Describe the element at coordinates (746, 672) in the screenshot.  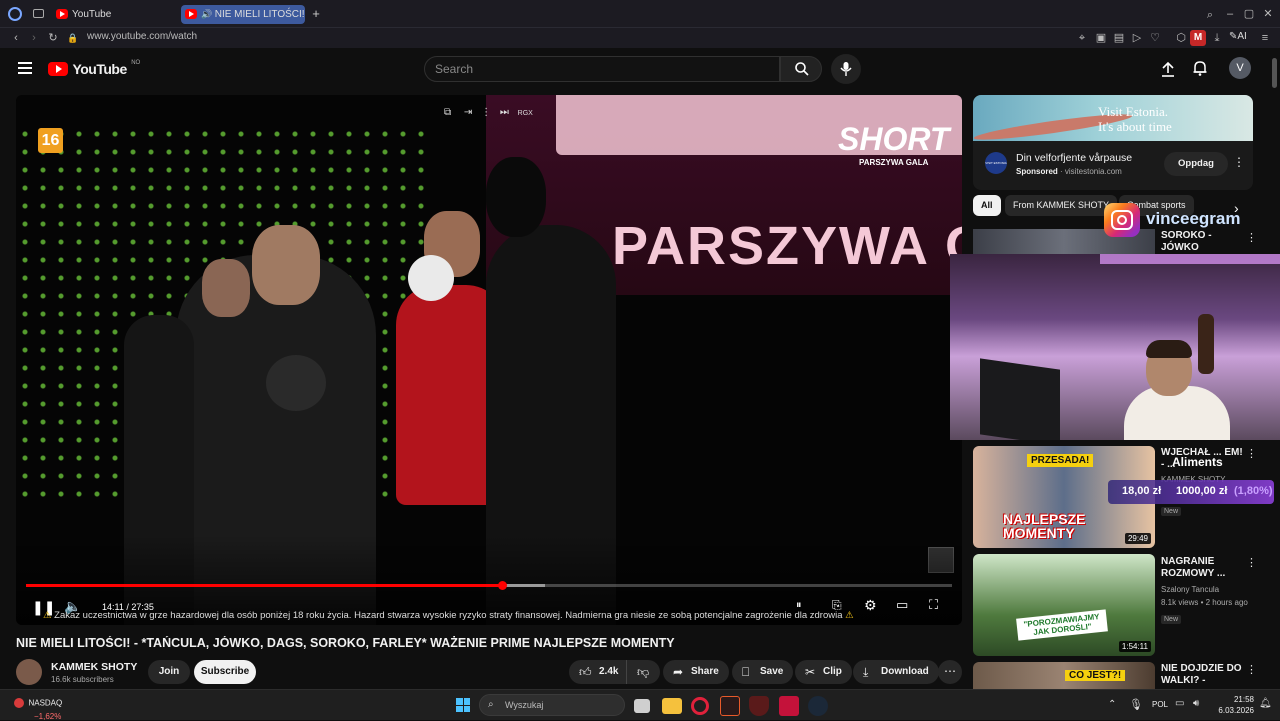
I see `bookmark-icon: ⎕` at that location.